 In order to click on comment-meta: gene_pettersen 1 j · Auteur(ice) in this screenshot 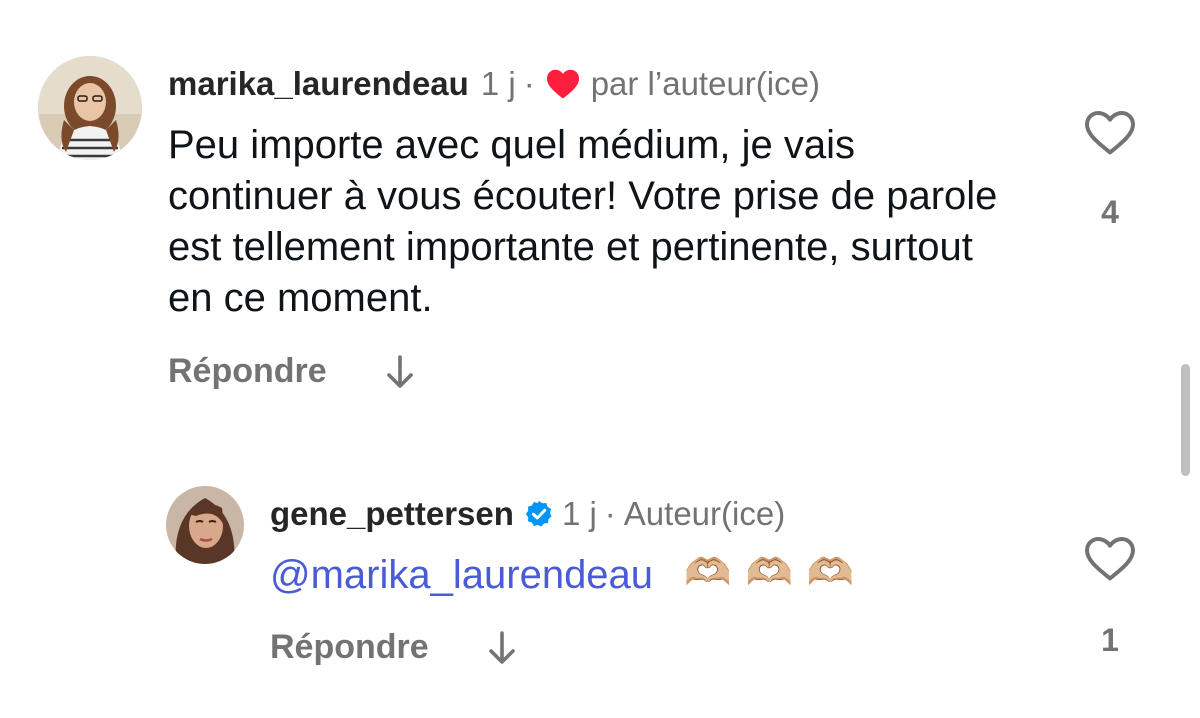, I will do `click(527, 514)`.